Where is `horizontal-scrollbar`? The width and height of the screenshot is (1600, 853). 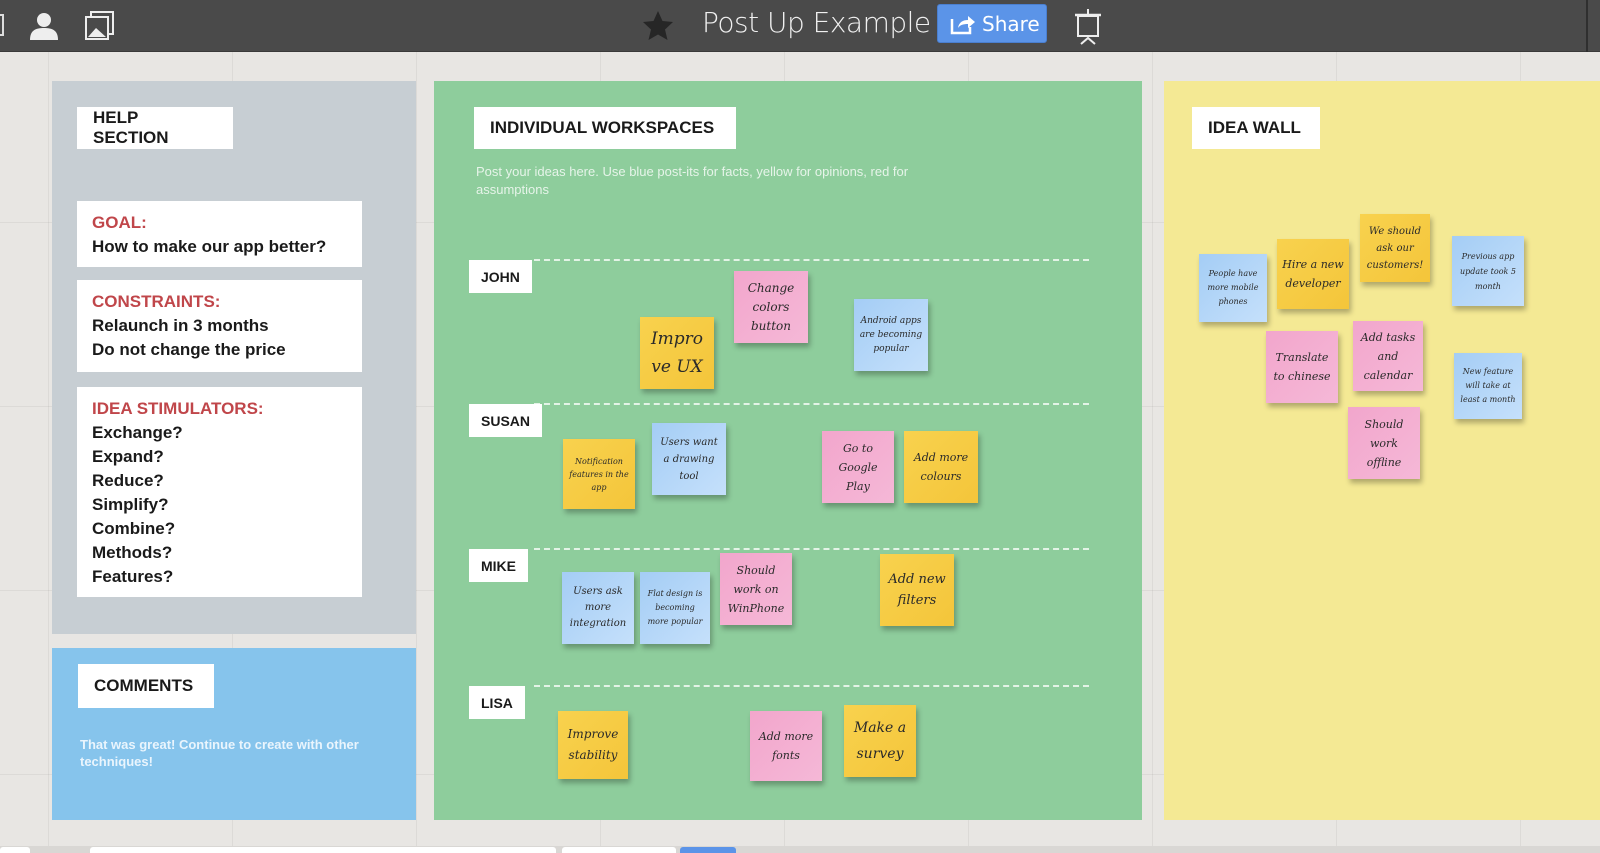 horizontal-scrollbar is located at coordinates (800, 849).